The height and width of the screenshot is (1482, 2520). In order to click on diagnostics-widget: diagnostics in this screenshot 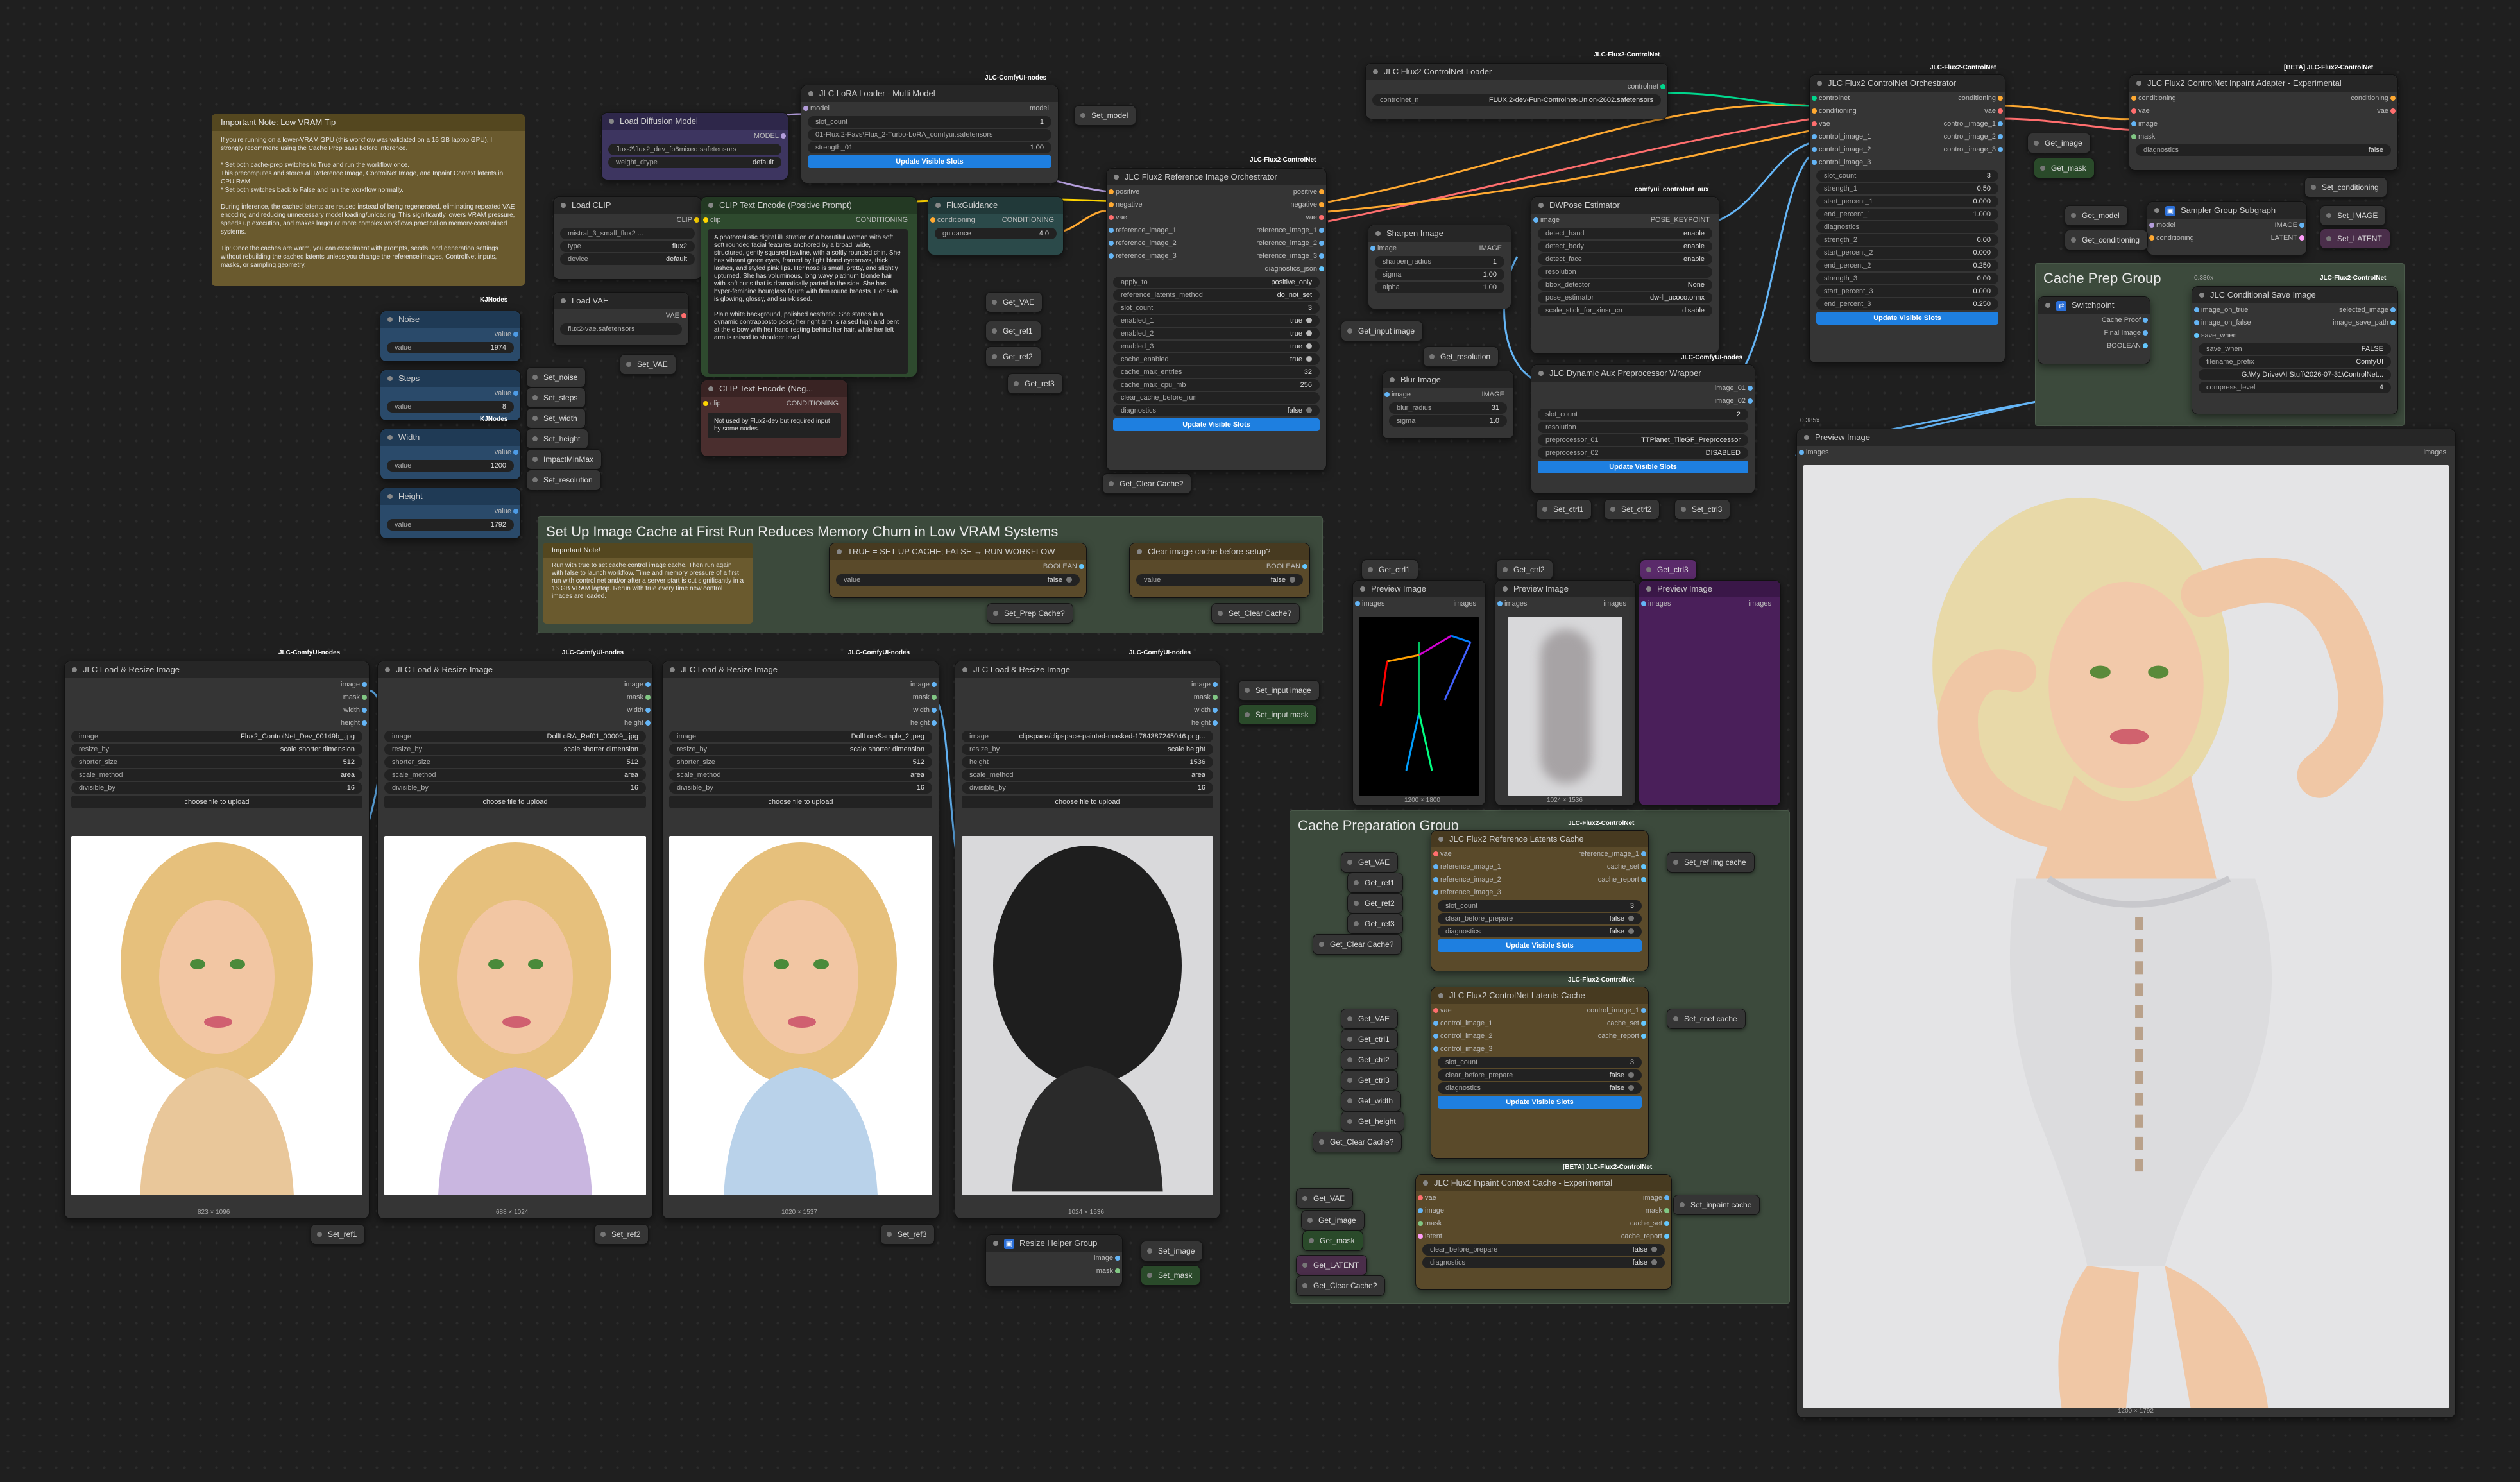, I will do `click(1907, 227)`.